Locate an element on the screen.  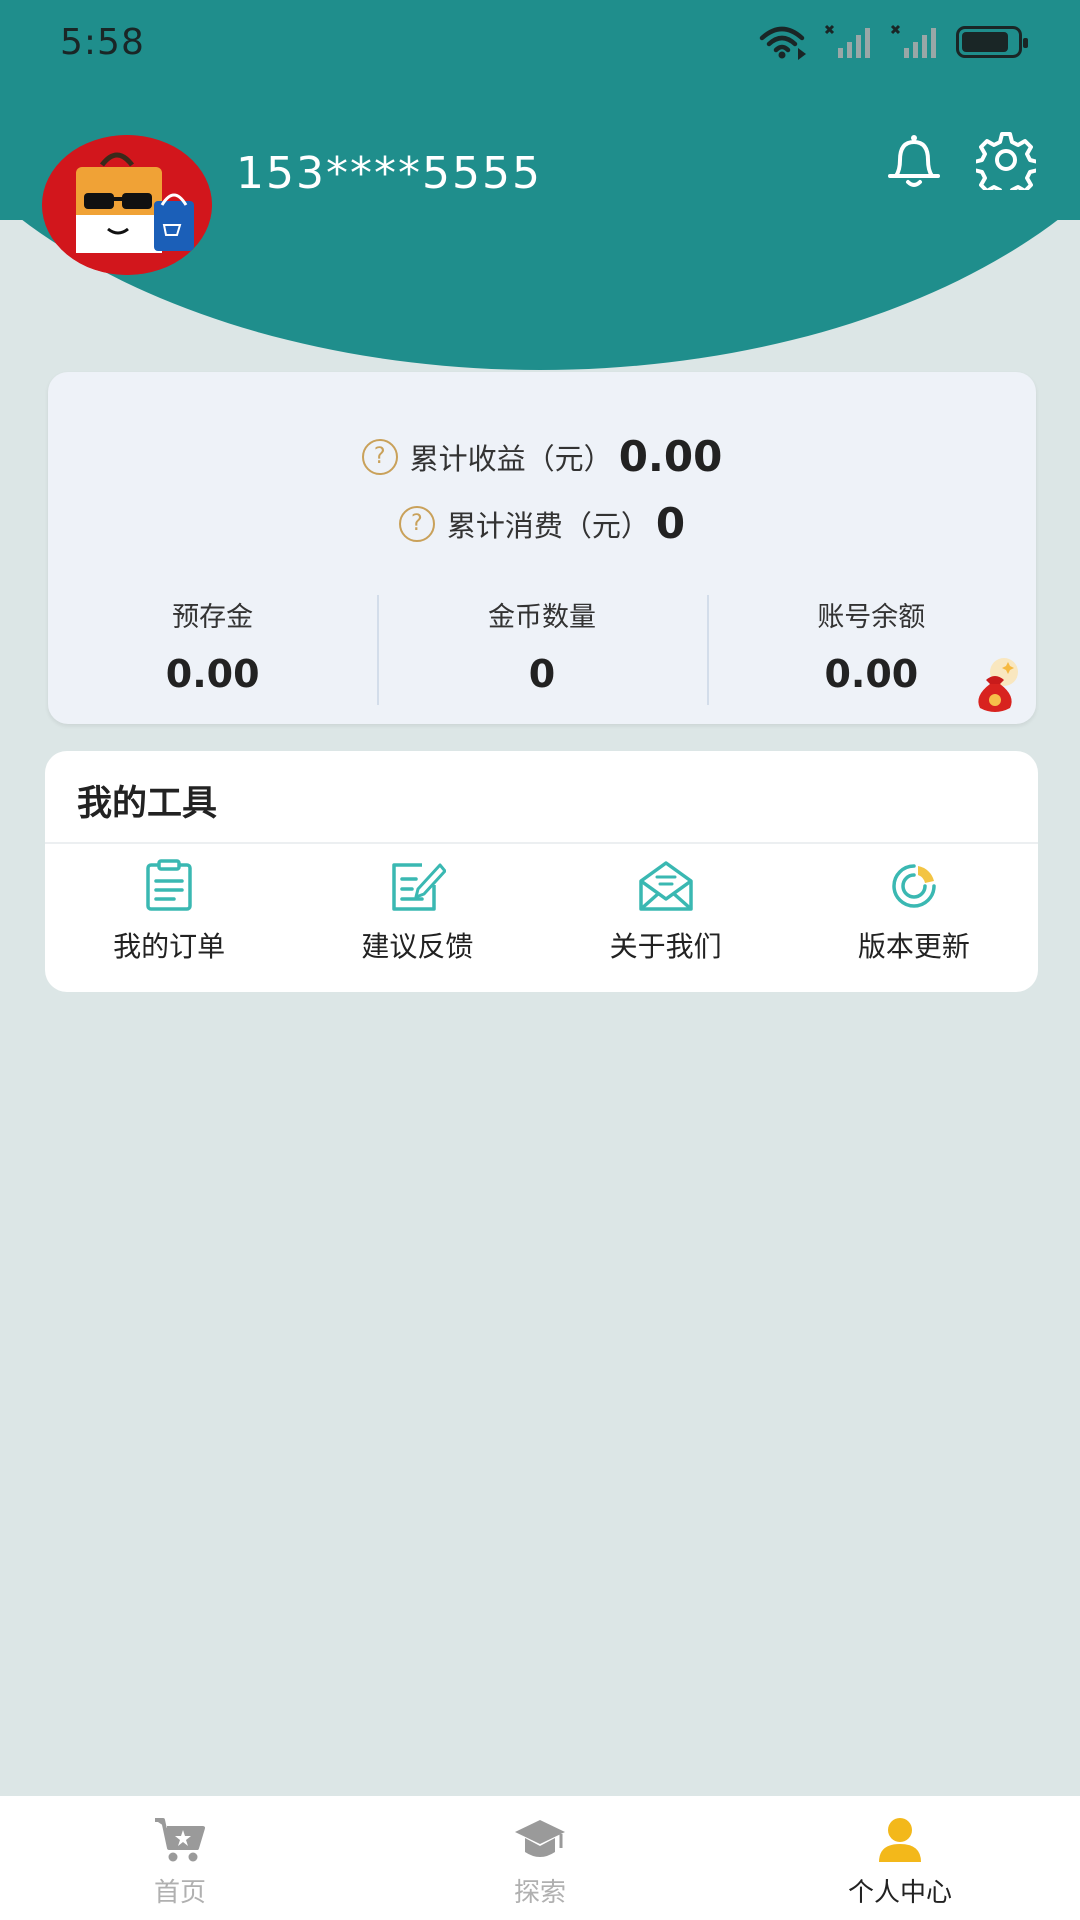
nav-home: 首页 is located at coordinates (180, 1858).